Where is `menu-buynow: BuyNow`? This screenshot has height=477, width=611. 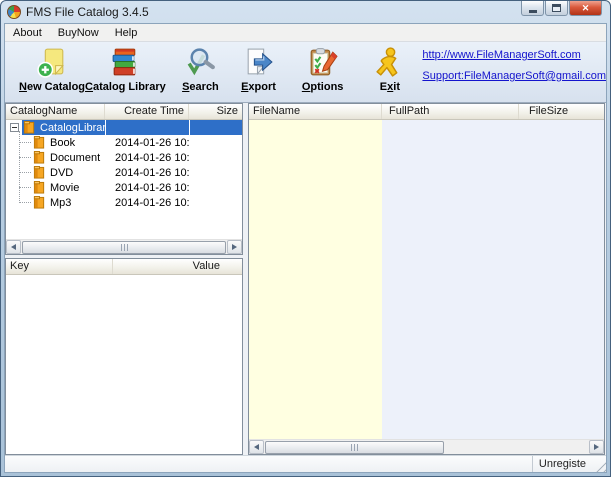
menu-buynow: BuyNow is located at coordinates (78, 33).